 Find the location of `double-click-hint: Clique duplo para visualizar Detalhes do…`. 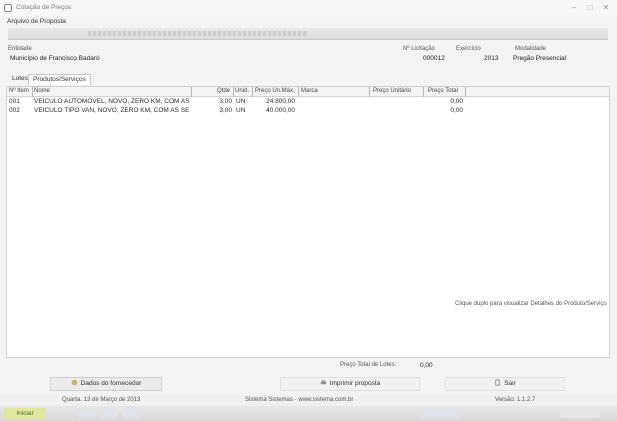

double-click-hint: Clique duplo para visualizar Detalhes do… is located at coordinates (531, 304).